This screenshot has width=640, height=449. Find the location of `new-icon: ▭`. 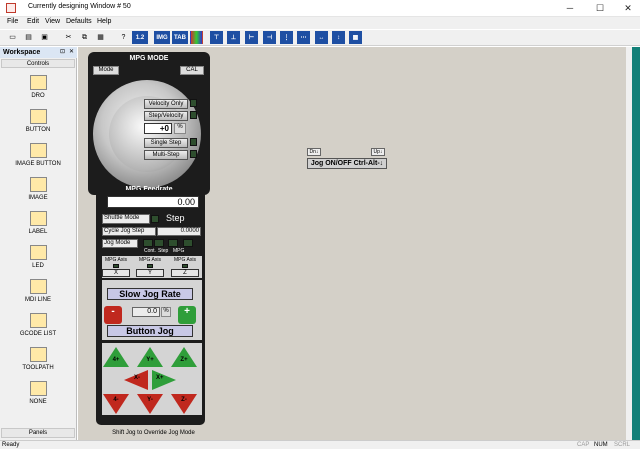

new-icon: ▭ is located at coordinates (12, 37).